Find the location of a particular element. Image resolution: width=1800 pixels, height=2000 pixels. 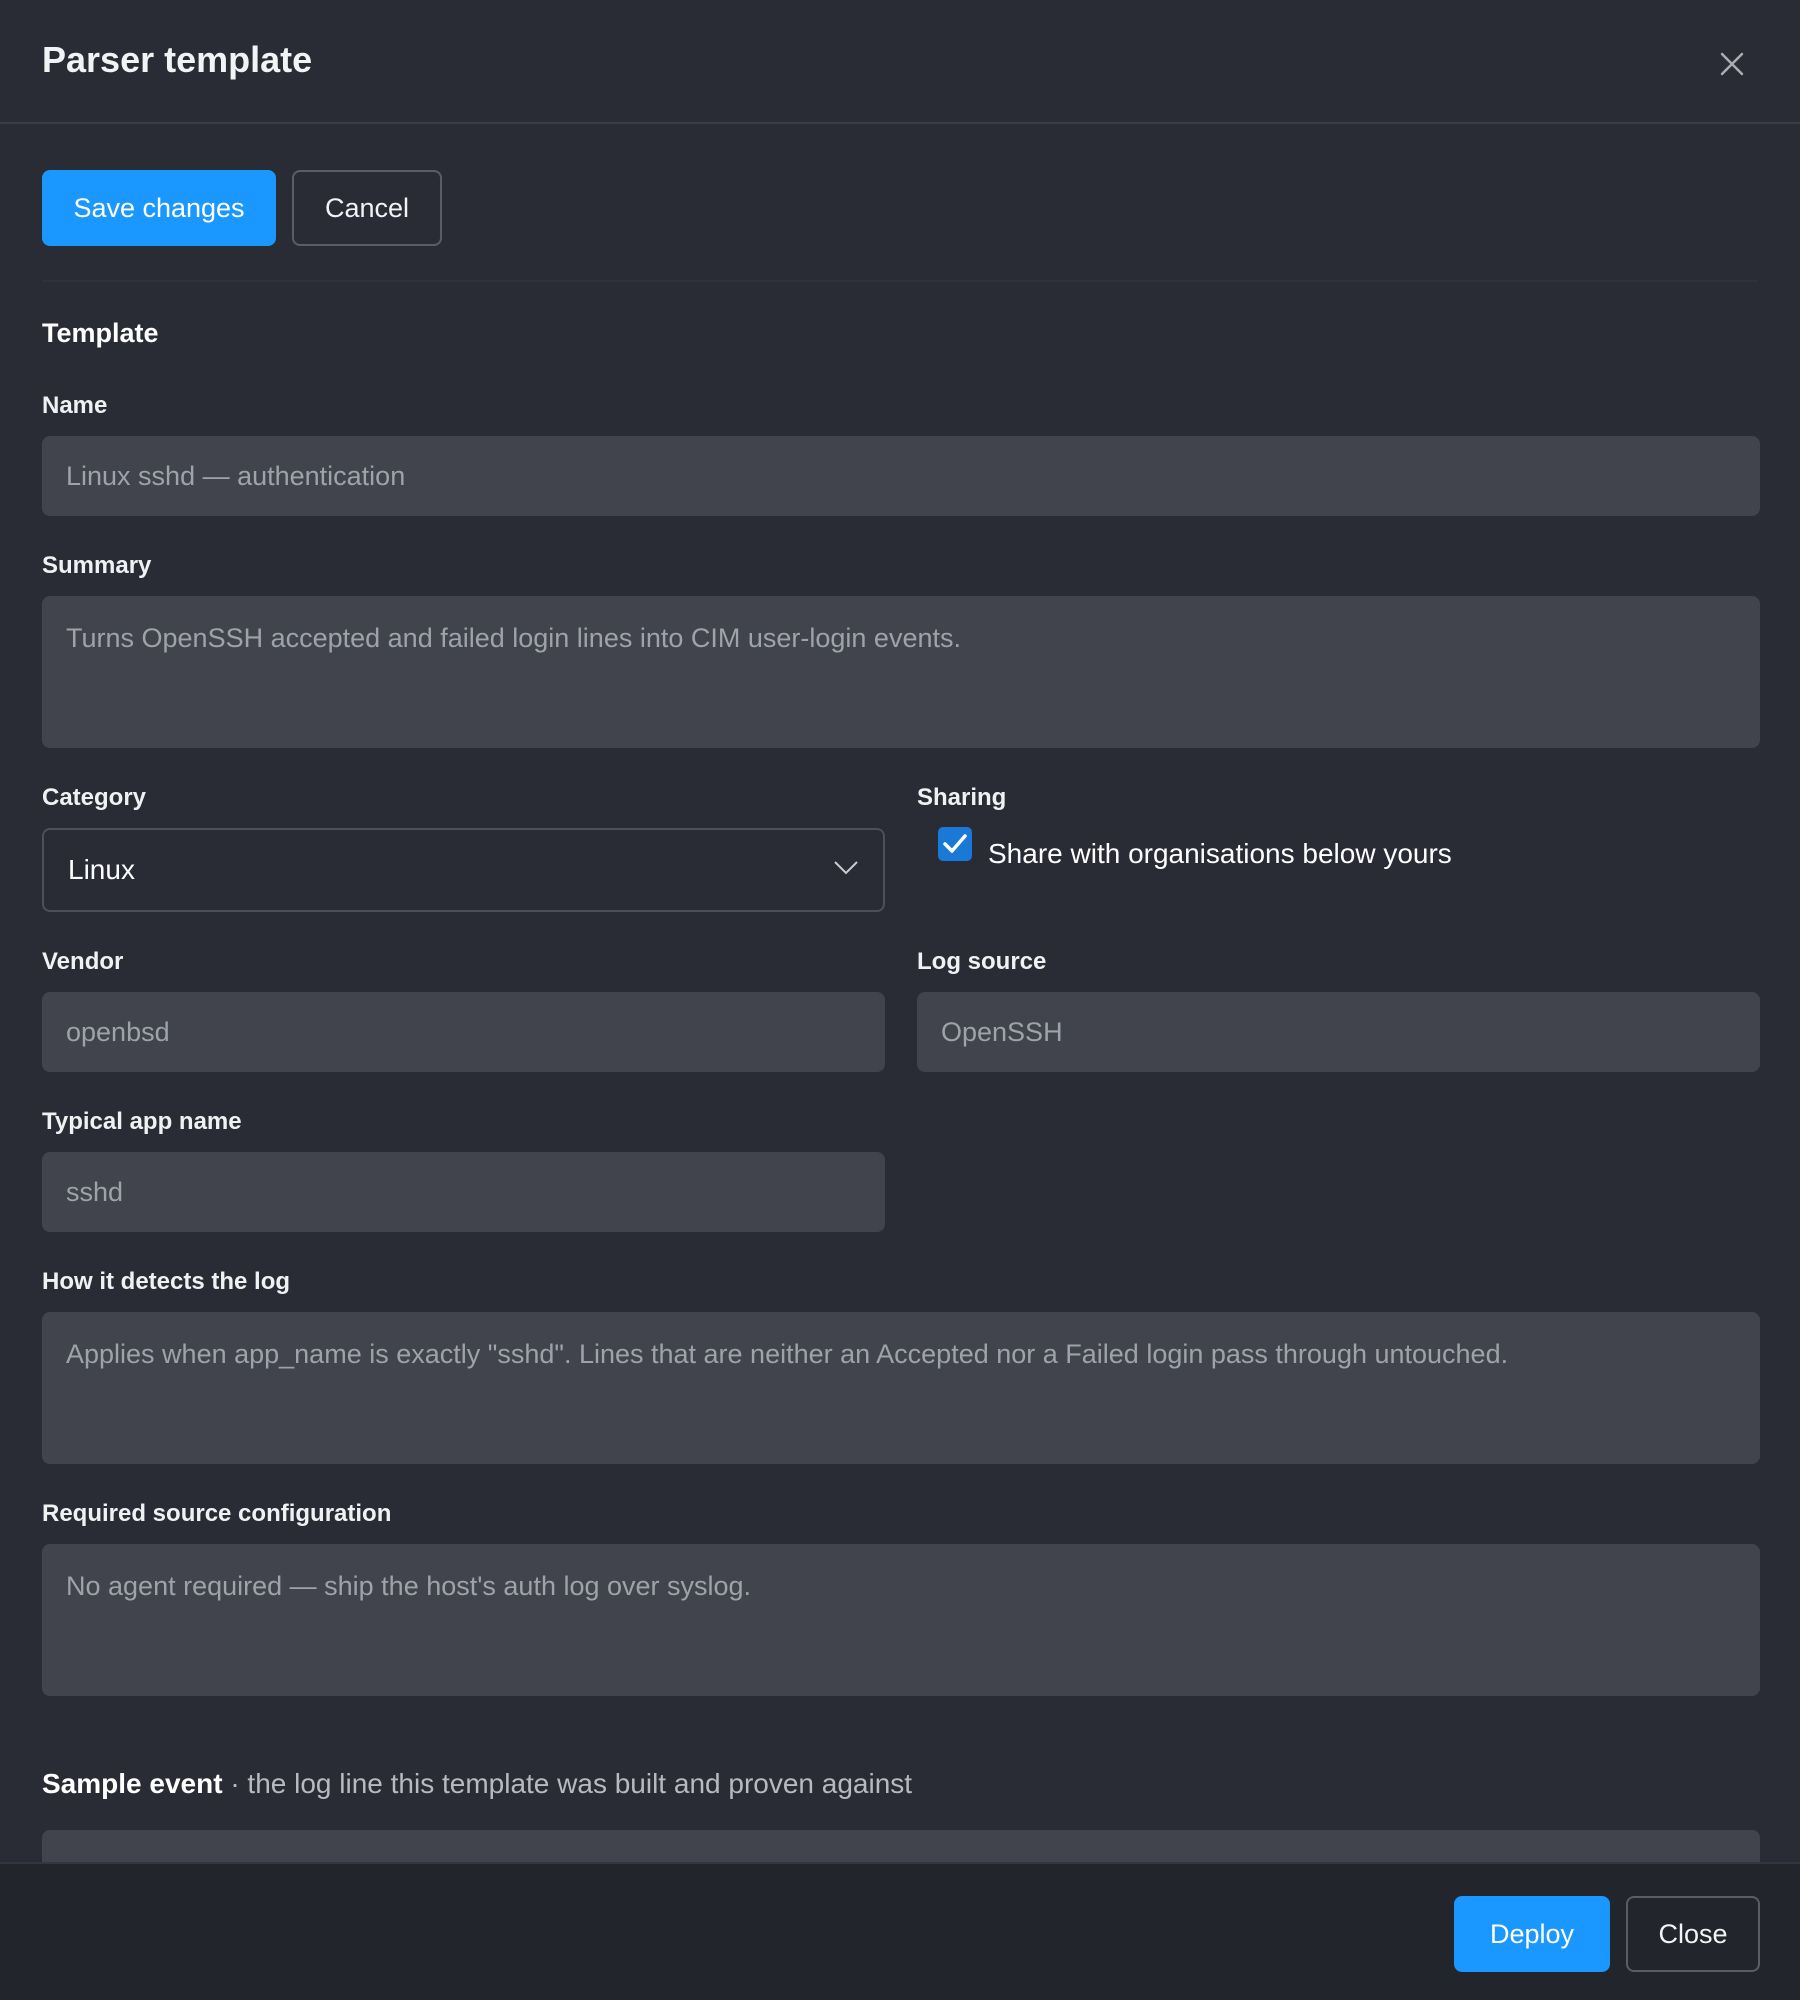

section-title-template: Template is located at coordinates (100, 333).